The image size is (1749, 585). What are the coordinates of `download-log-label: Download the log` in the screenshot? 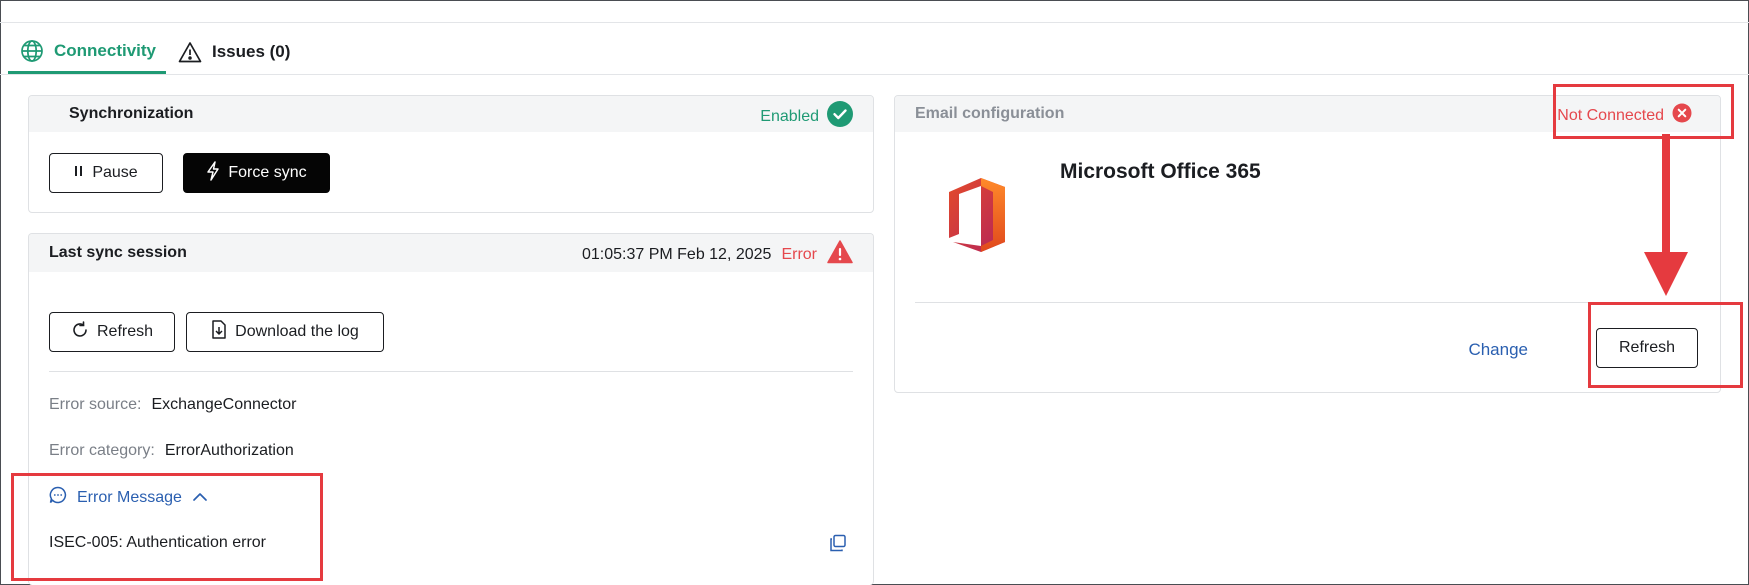 It's located at (297, 331).